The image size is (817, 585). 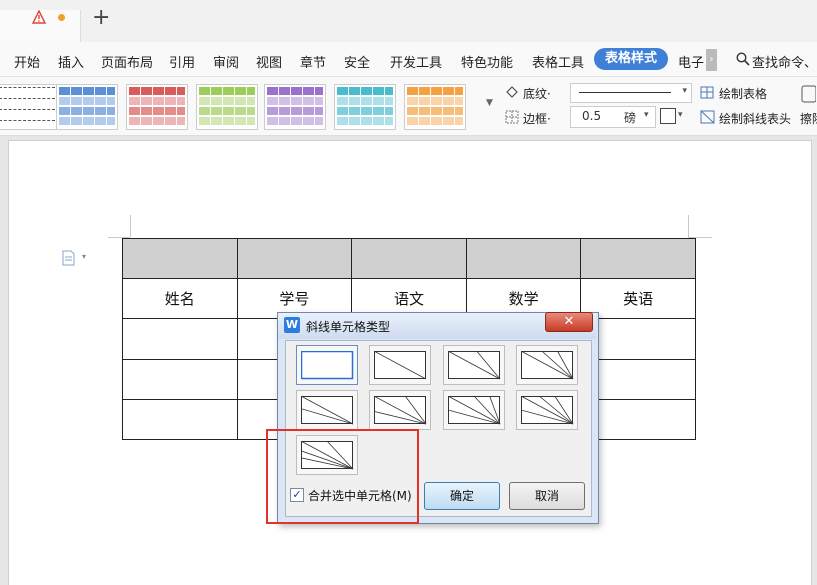 What do you see at coordinates (127, 61) in the screenshot?
I see `menu-item-page-layout: 页面布局` at bounding box center [127, 61].